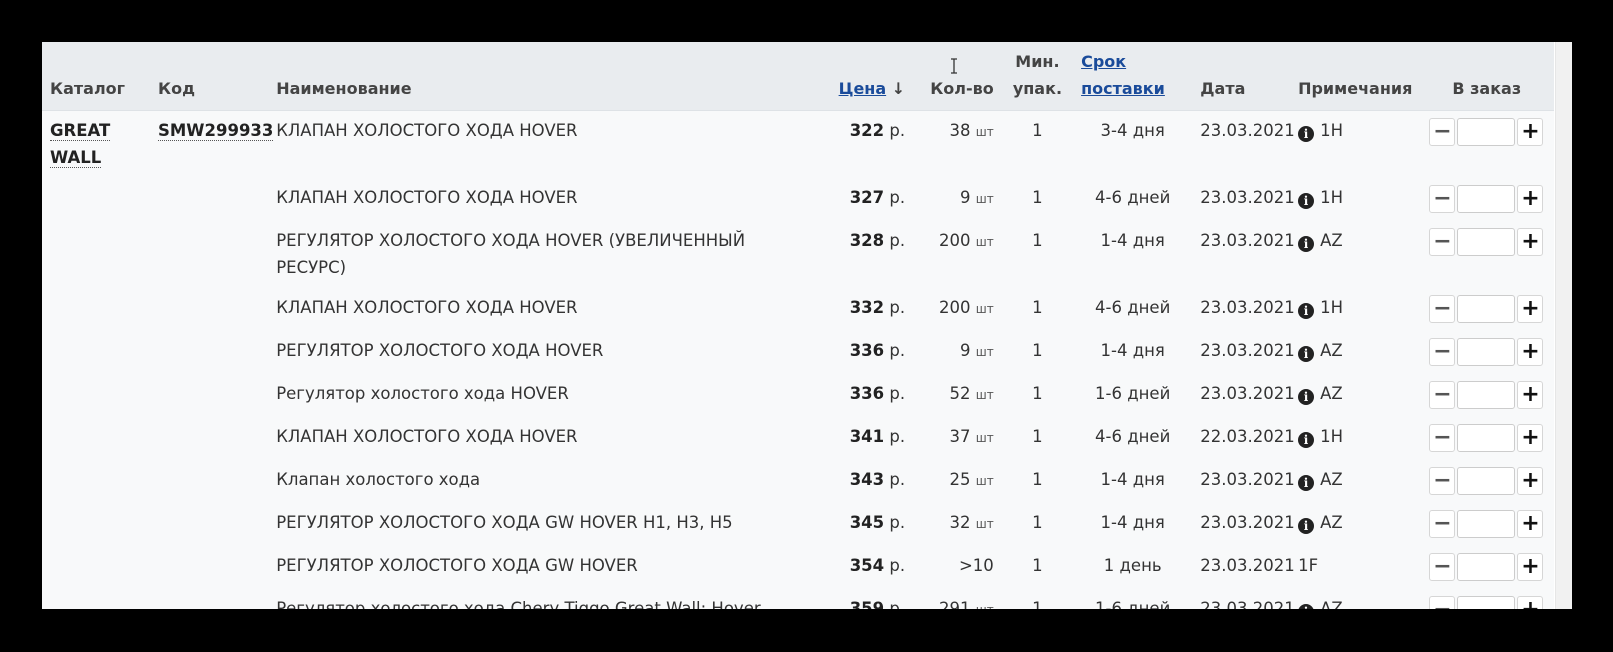 Image resolution: width=1613 pixels, height=652 pixels. I want to click on qty-cell: 52 шт, so click(957, 395).